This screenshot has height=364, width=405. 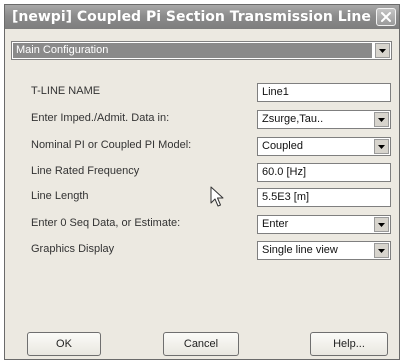 I want to click on cancel-button: Cancel, so click(x=201, y=344).